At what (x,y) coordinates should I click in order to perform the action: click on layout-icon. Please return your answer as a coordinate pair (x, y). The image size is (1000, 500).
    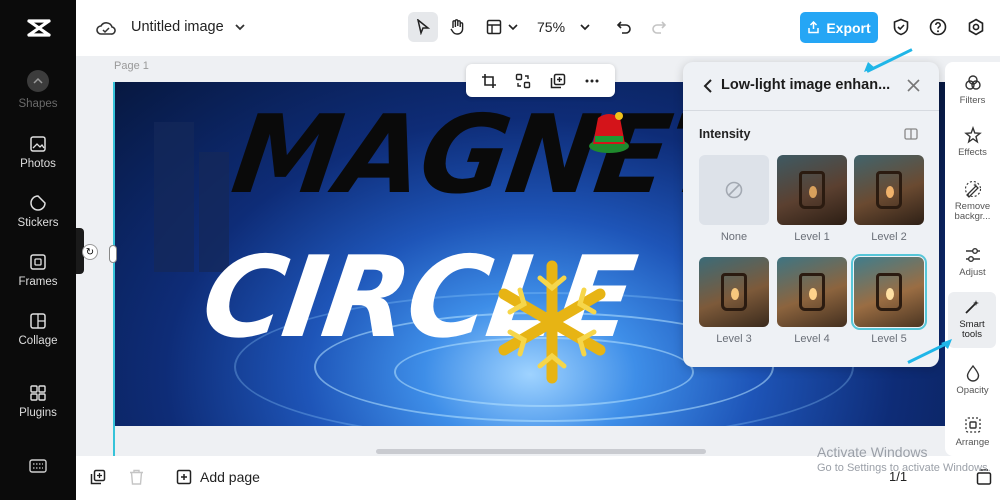
    Looking at the image, I should click on (494, 27).